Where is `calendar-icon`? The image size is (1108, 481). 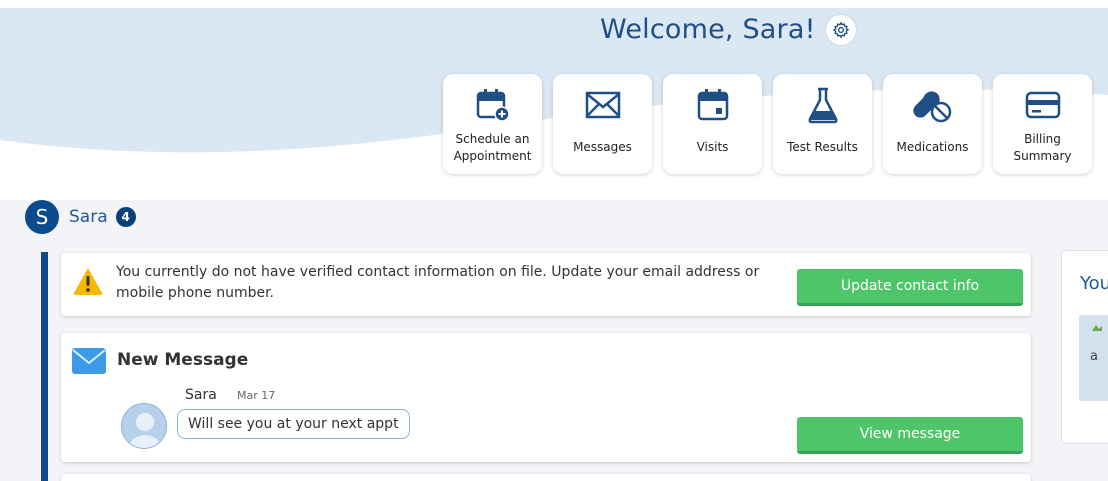
calendar-icon is located at coordinates (713, 105).